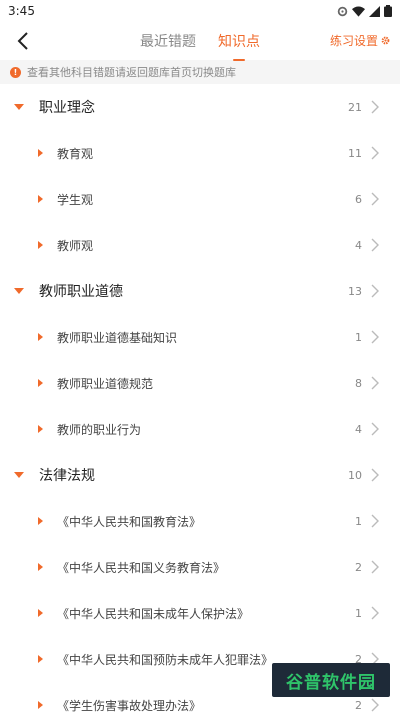 The height and width of the screenshot is (728, 400). I want to click on category-label: 职业理念, so click(67, 108).